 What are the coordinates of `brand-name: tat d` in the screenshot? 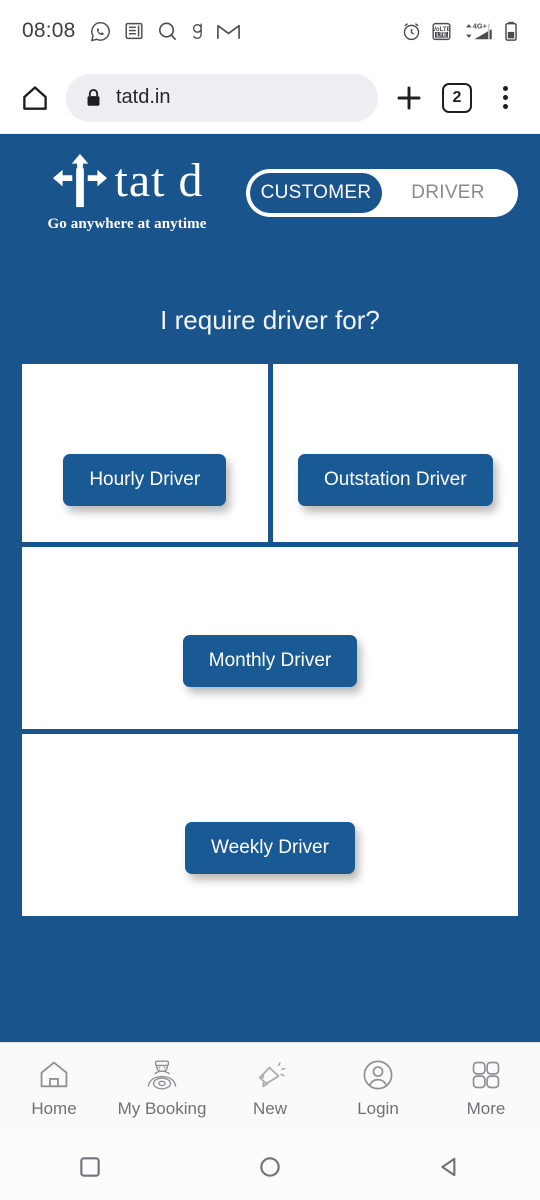 It's located at (159, 180).